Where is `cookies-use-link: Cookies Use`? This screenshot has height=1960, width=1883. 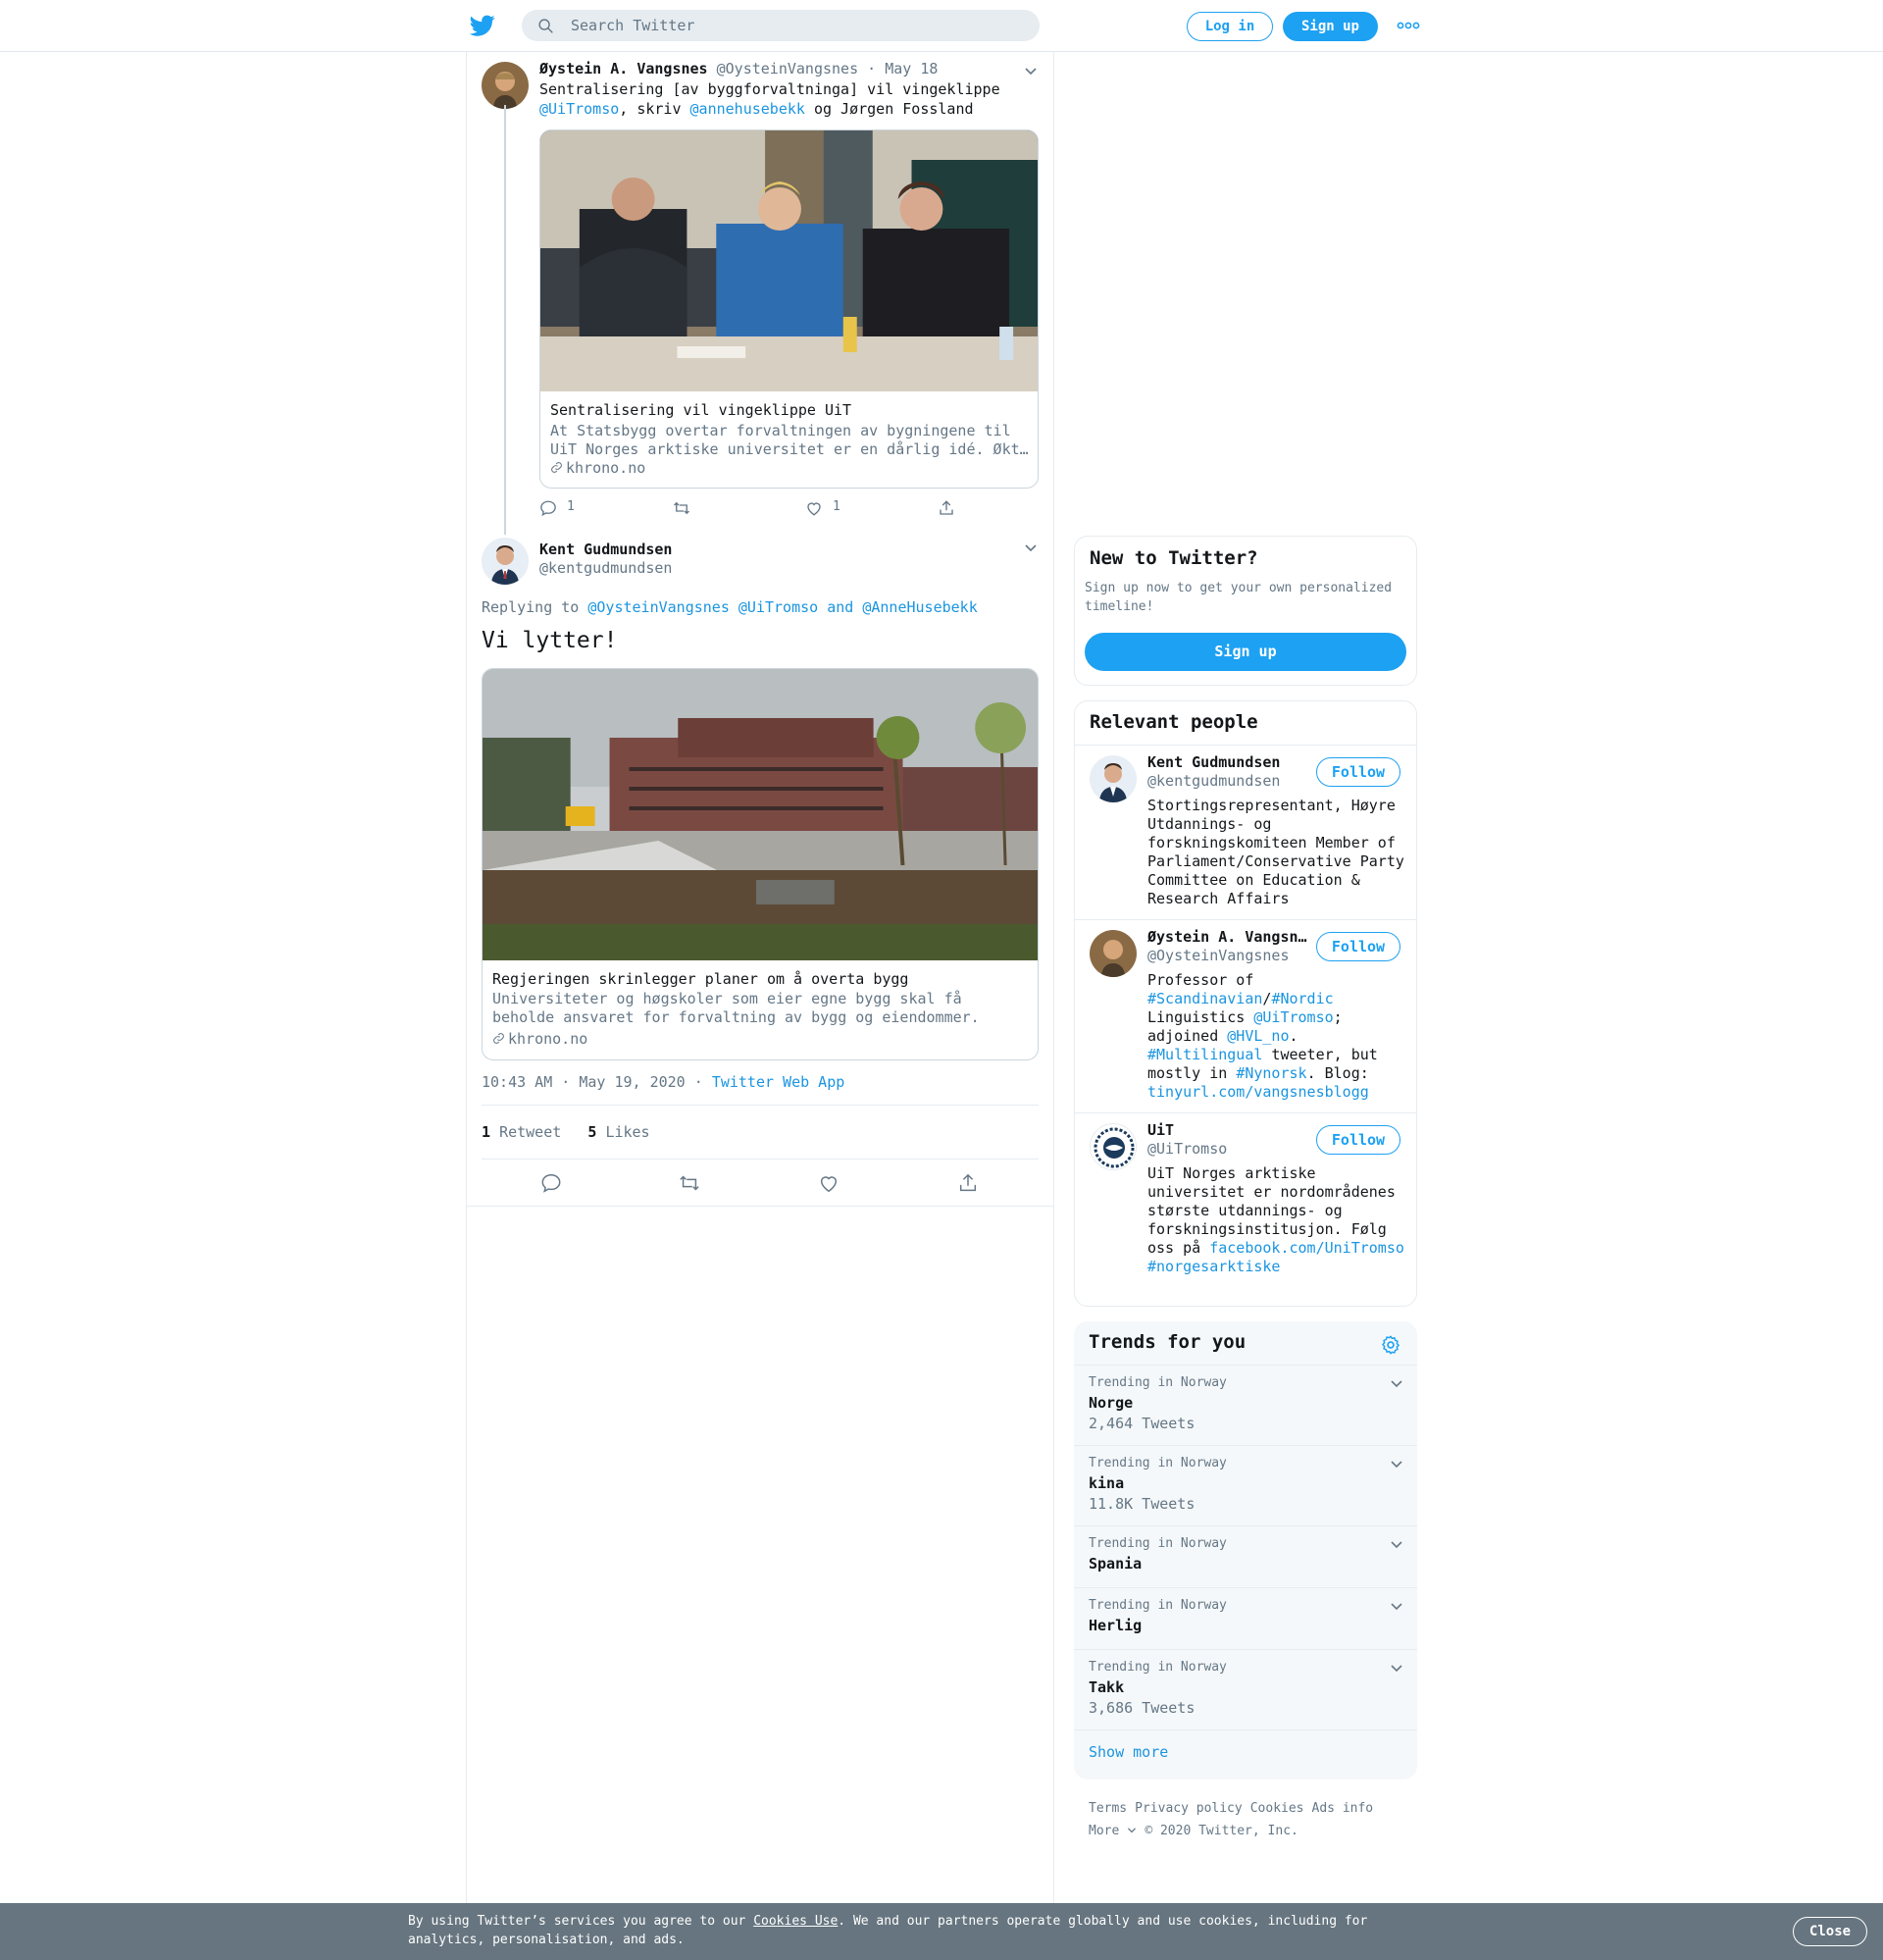
cookies-use-link: Cookies Use is located at coordinates (795, 1921).